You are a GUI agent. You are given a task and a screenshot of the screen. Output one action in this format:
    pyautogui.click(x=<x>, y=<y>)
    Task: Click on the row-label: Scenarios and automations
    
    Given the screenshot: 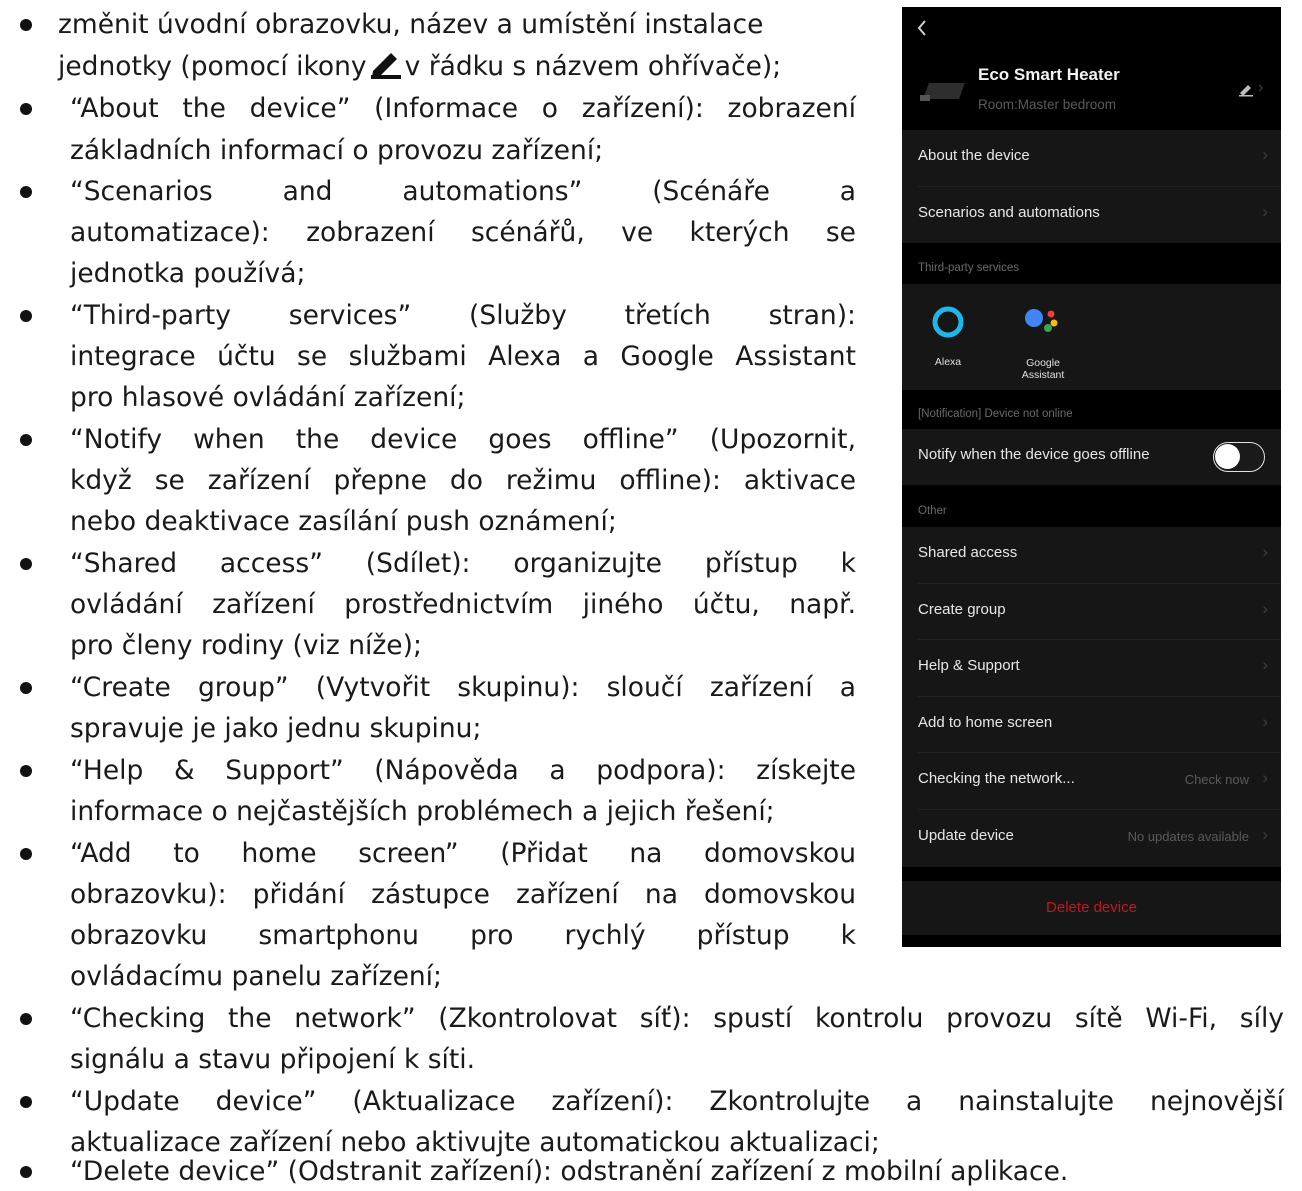 What is the action you would take?
    pyautogui.click(x=1009, y=212)
    